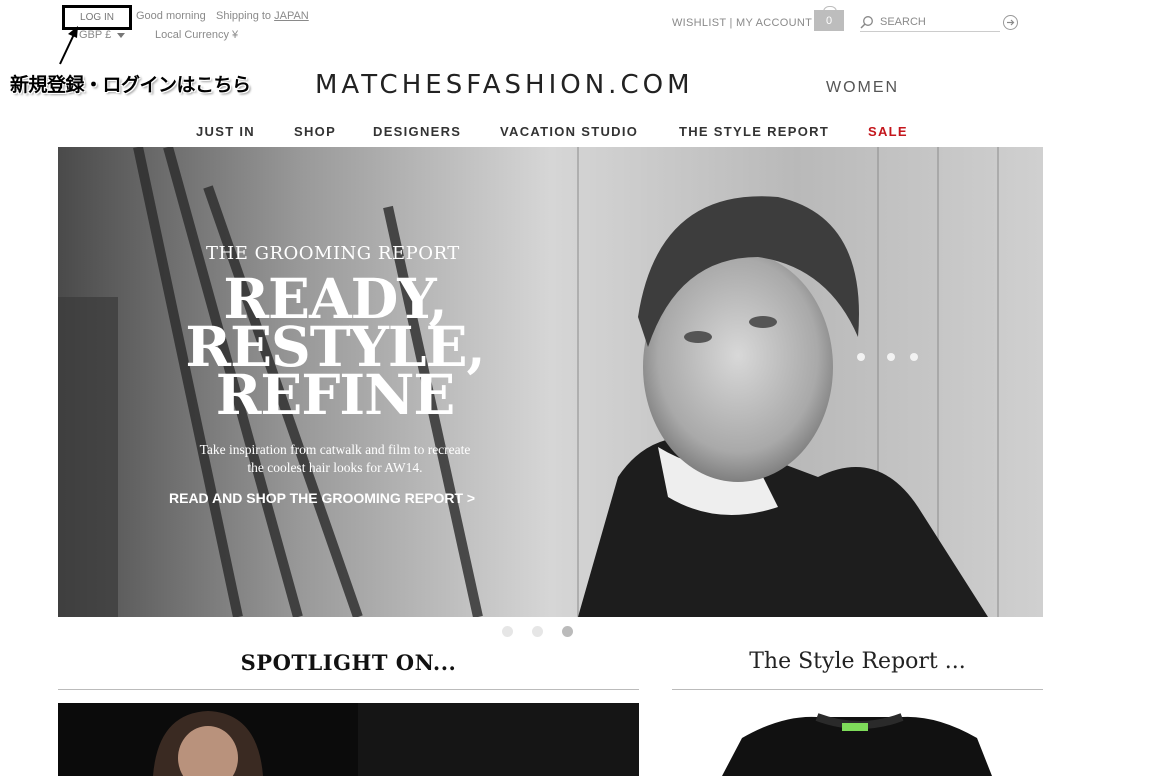 This screenshot has width=1172, height=776. Describe the element at coordinates (862, 88) in the screenshot. I see `department-link-women: WOMEN` at that location.